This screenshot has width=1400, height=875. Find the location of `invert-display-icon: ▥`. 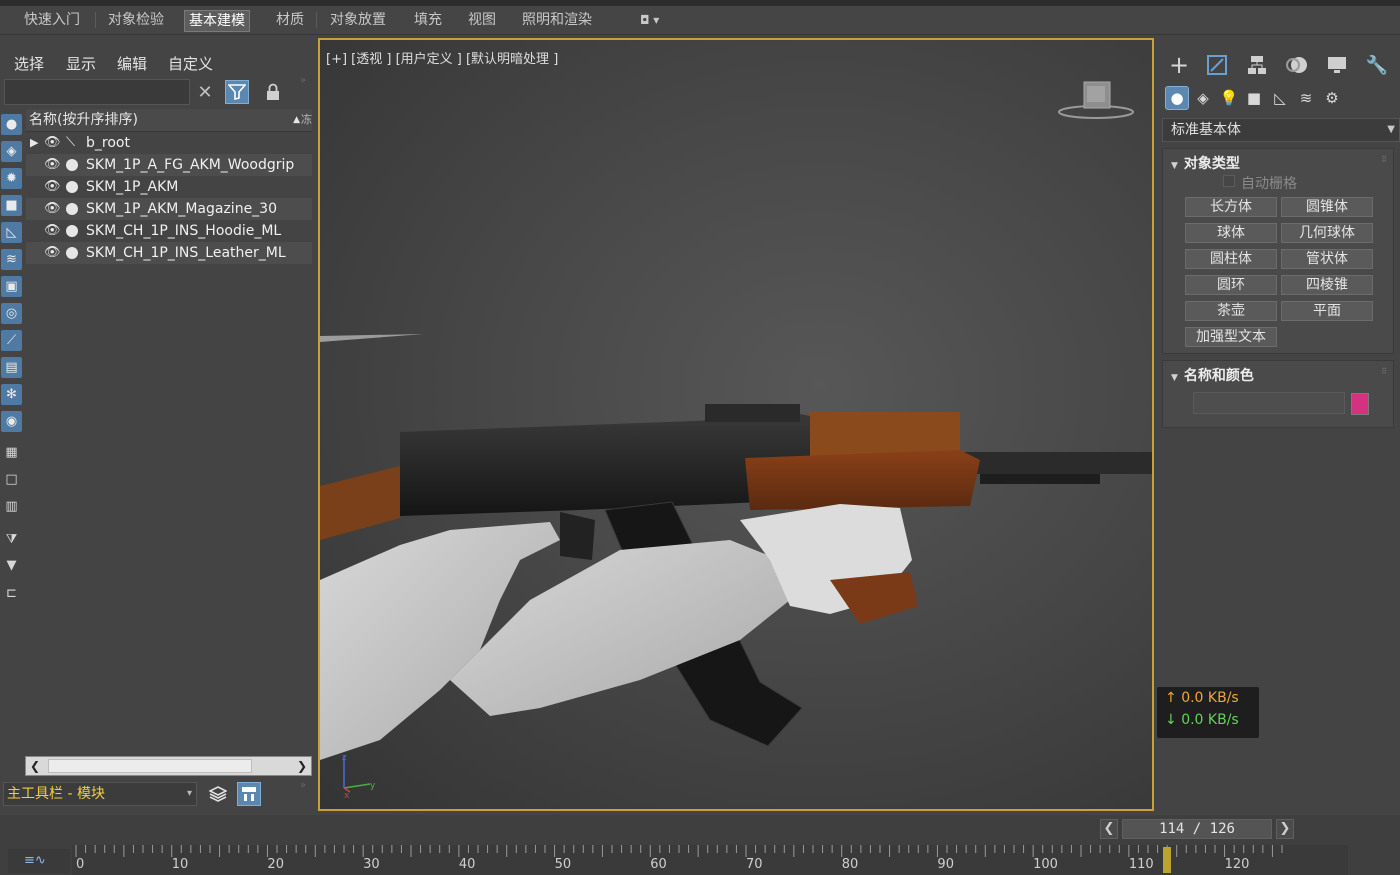

invert-display-icon: ▥ is located at coordinates (11, 506).